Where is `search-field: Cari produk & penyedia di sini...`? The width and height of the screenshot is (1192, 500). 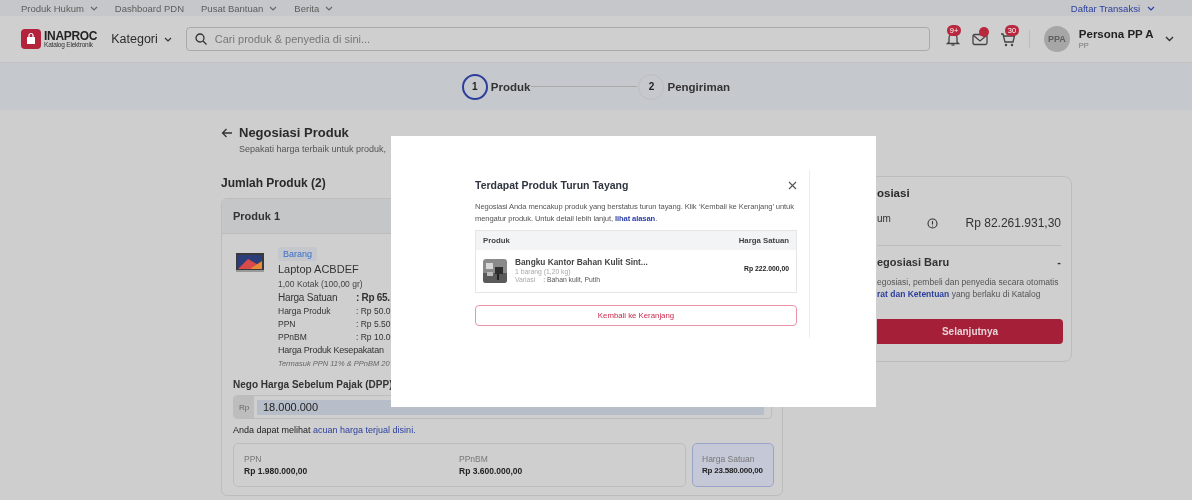
search-field: Cari produk & penyedia di sini... is located at coordinates (557, 39).